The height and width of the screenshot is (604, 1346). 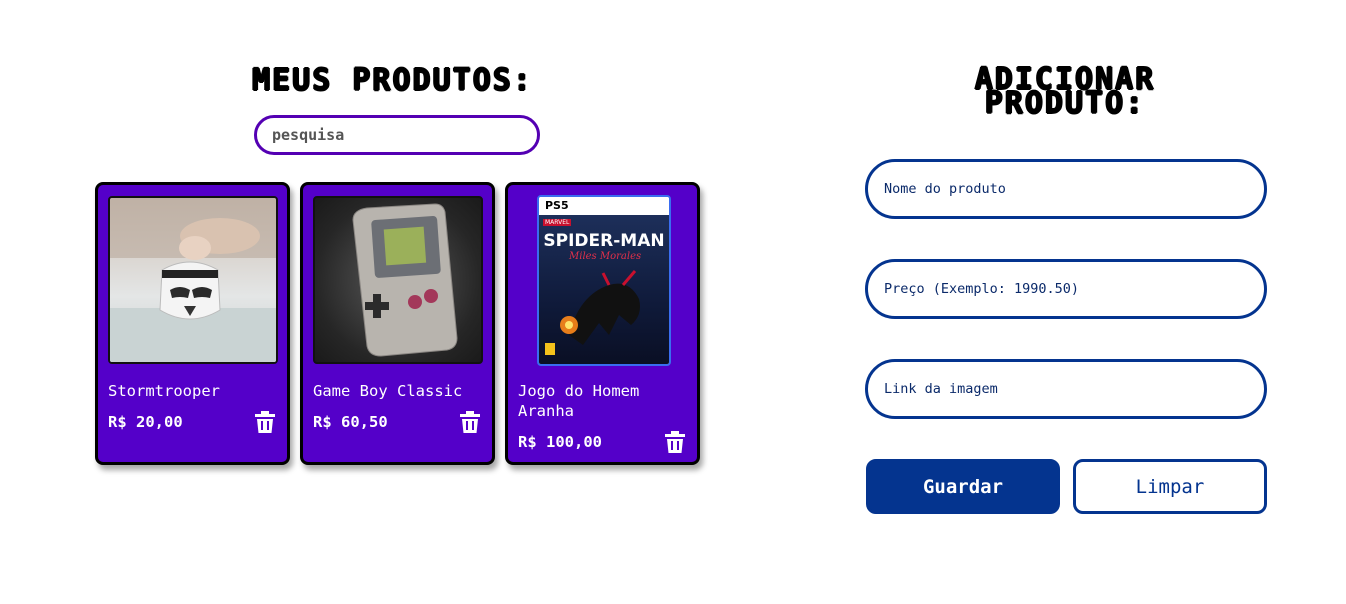 What do you see at coordinates (592, 312) in the screenshot?
I see `spider-man-figure` at bounding box center [592, 312].